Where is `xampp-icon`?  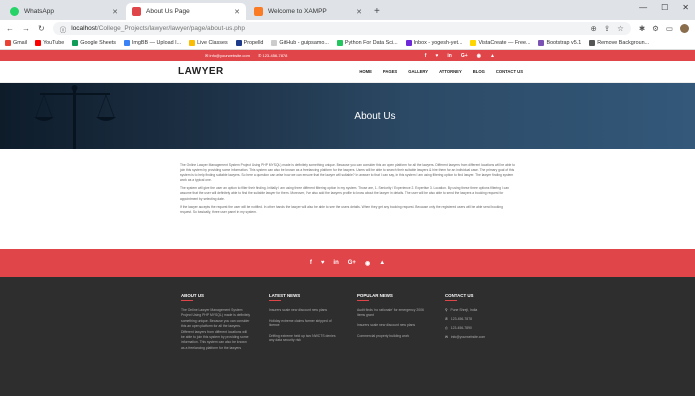 xampp-icon is located at coordinates (258, 11).